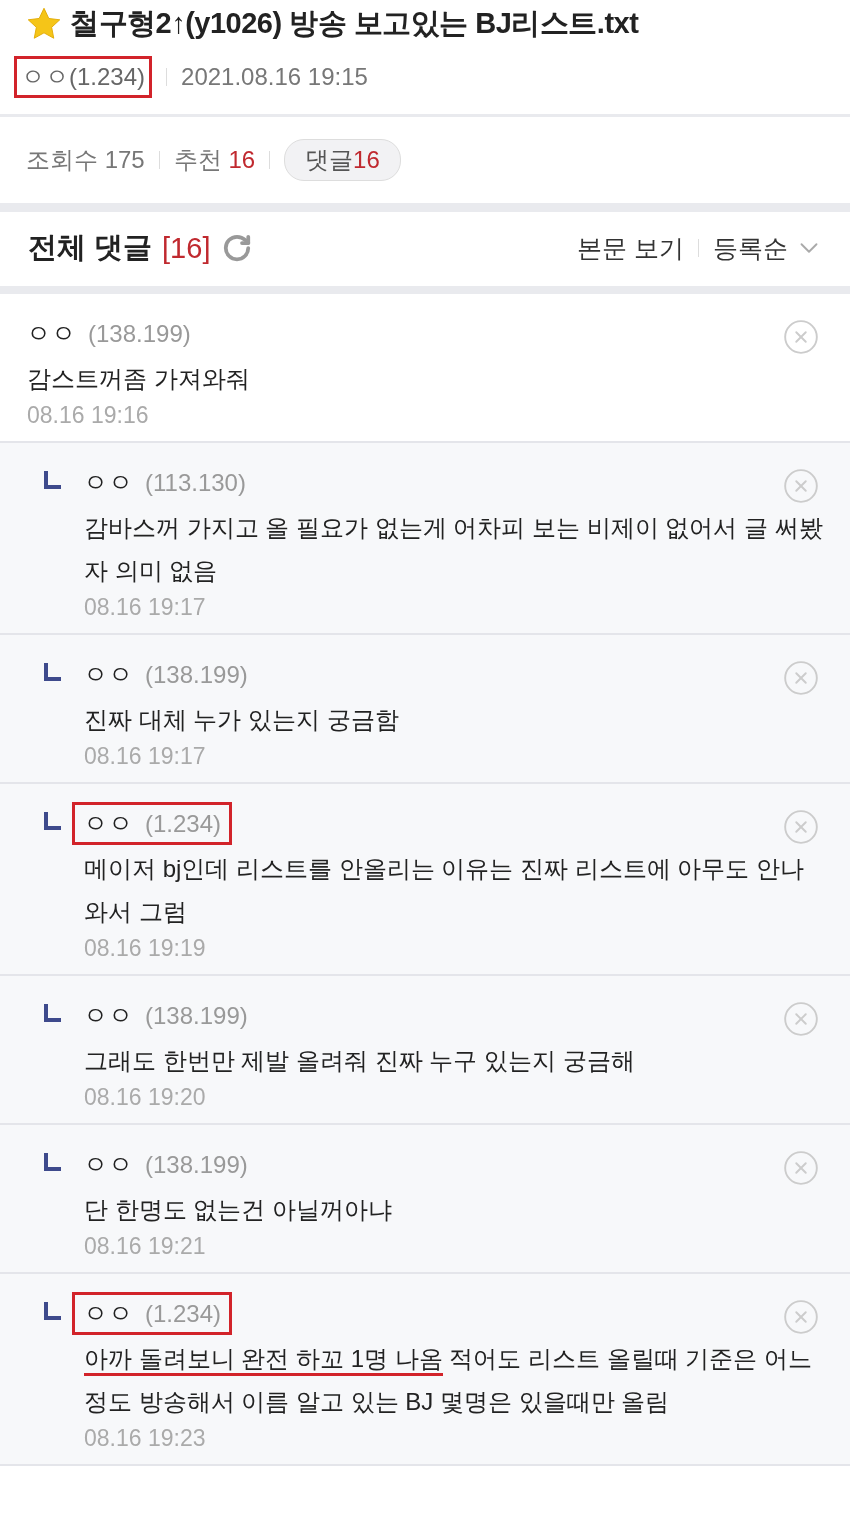  I want to click on comment-text: 그래도 한번만 제발 올려줘 진짜 누구 있는지 궁금해, so click(360, 1061).